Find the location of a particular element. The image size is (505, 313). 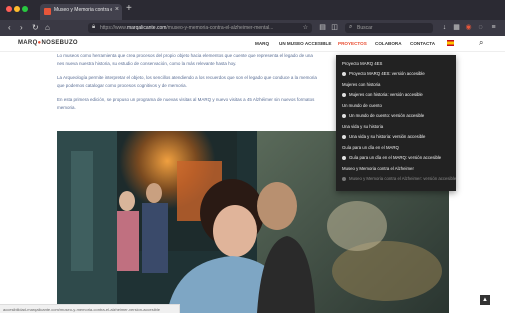

new-tab-button: + is located at coordinates (129, 9).